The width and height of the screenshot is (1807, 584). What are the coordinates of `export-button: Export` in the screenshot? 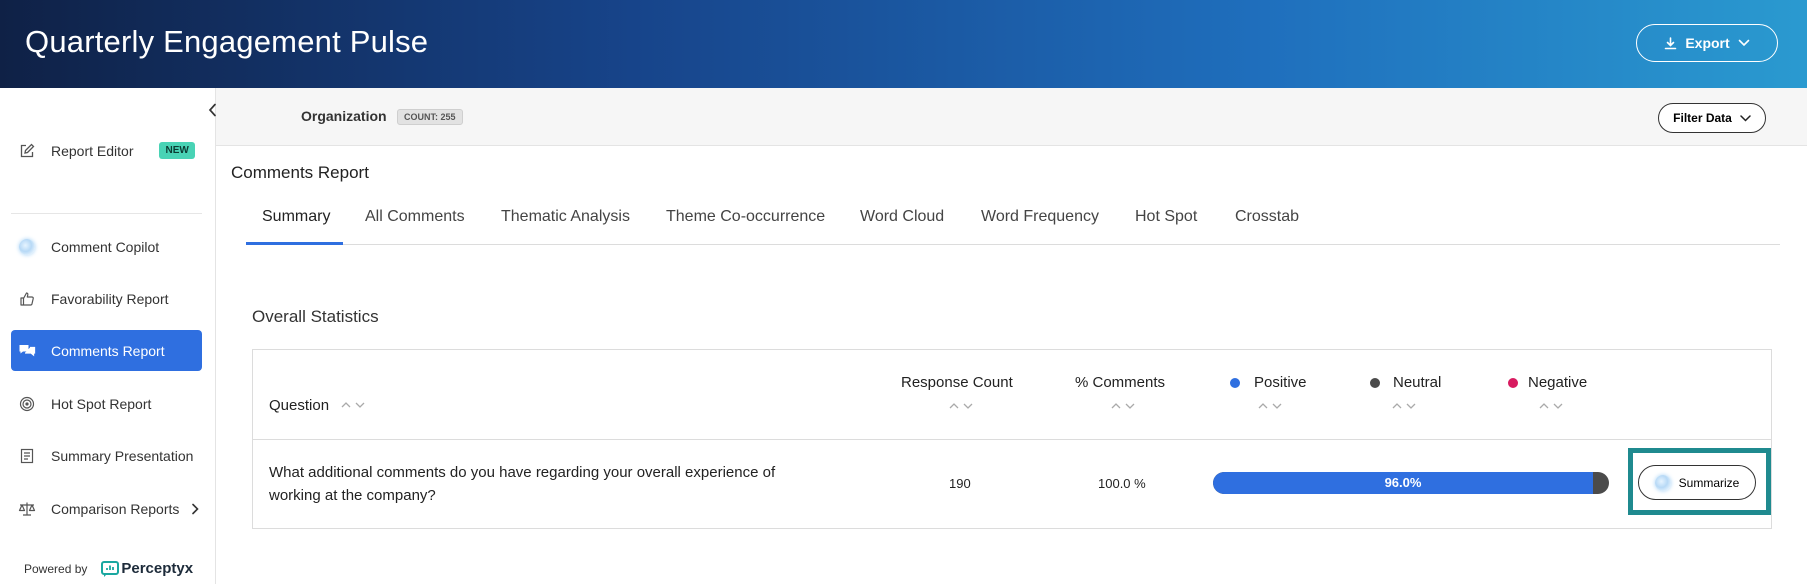 It's located at (1707, 43).